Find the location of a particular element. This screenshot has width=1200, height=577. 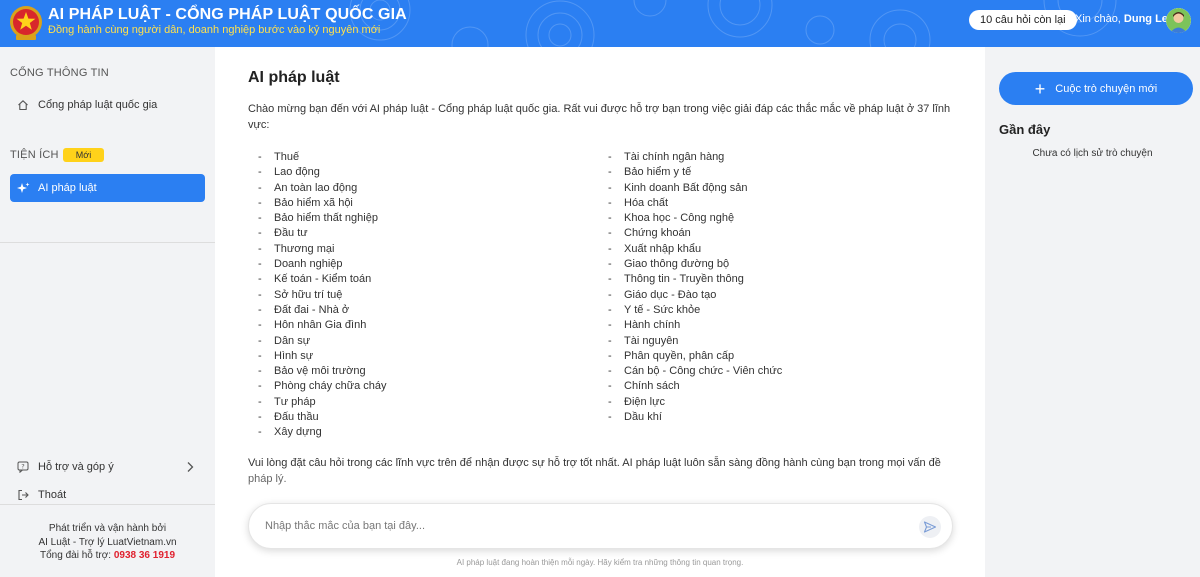

plus-icon: + is located at coordinates (1040, 88).